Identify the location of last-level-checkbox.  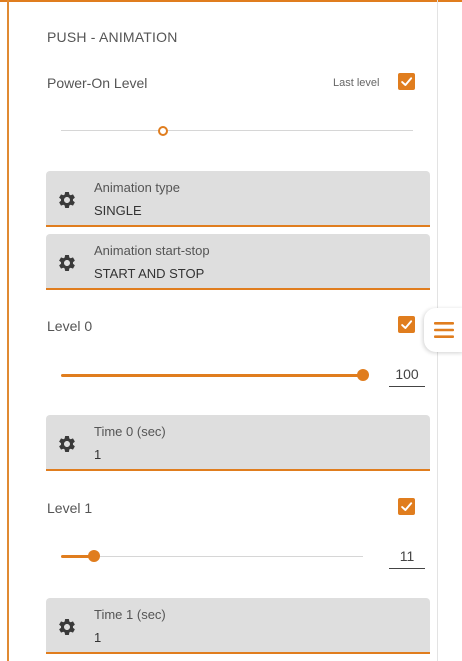
(406, 81).